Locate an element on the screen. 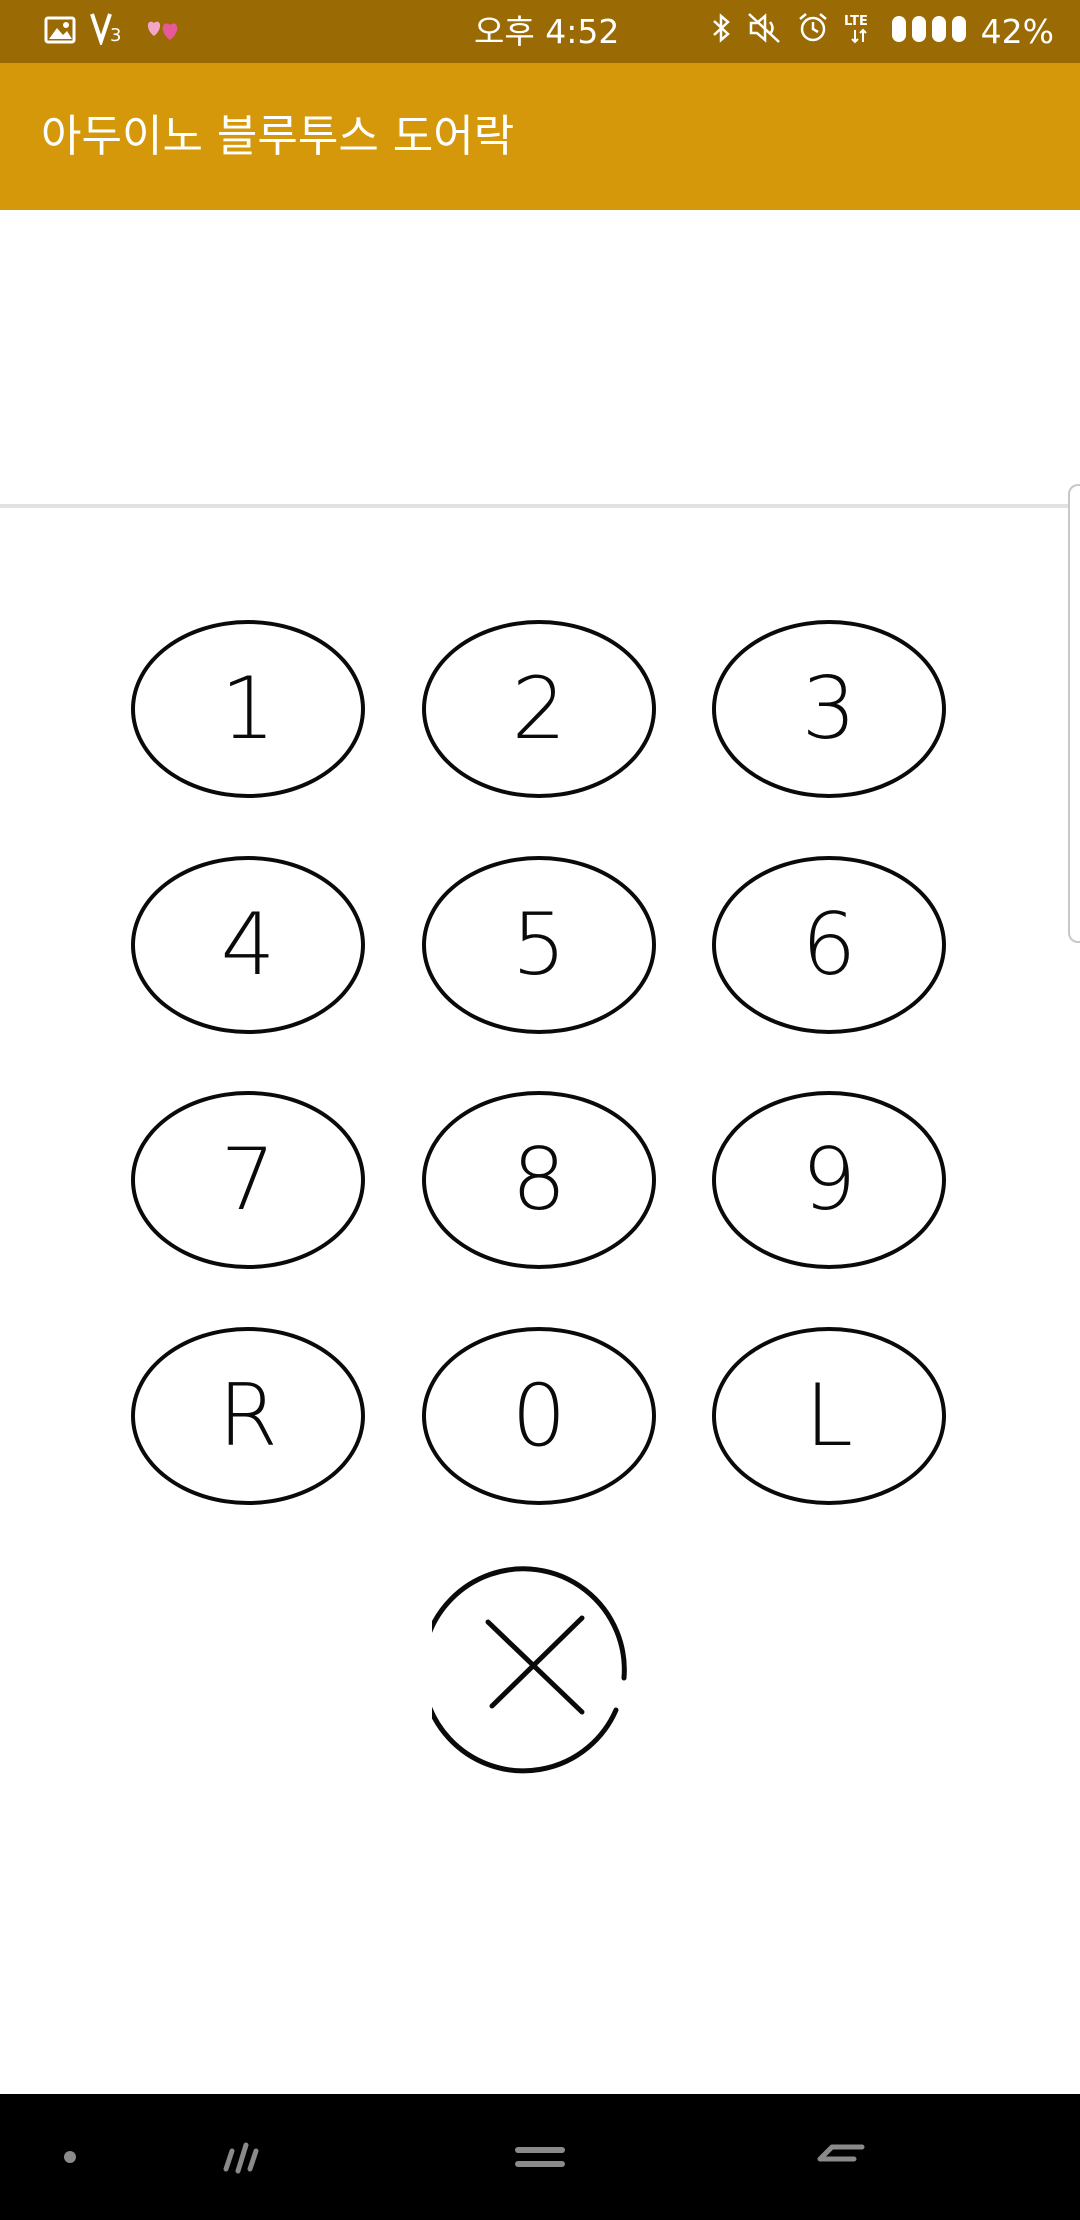 The height and width of the screenshot is (2220, 1080). svg-text: LTE is located at coordinates (856, 21).